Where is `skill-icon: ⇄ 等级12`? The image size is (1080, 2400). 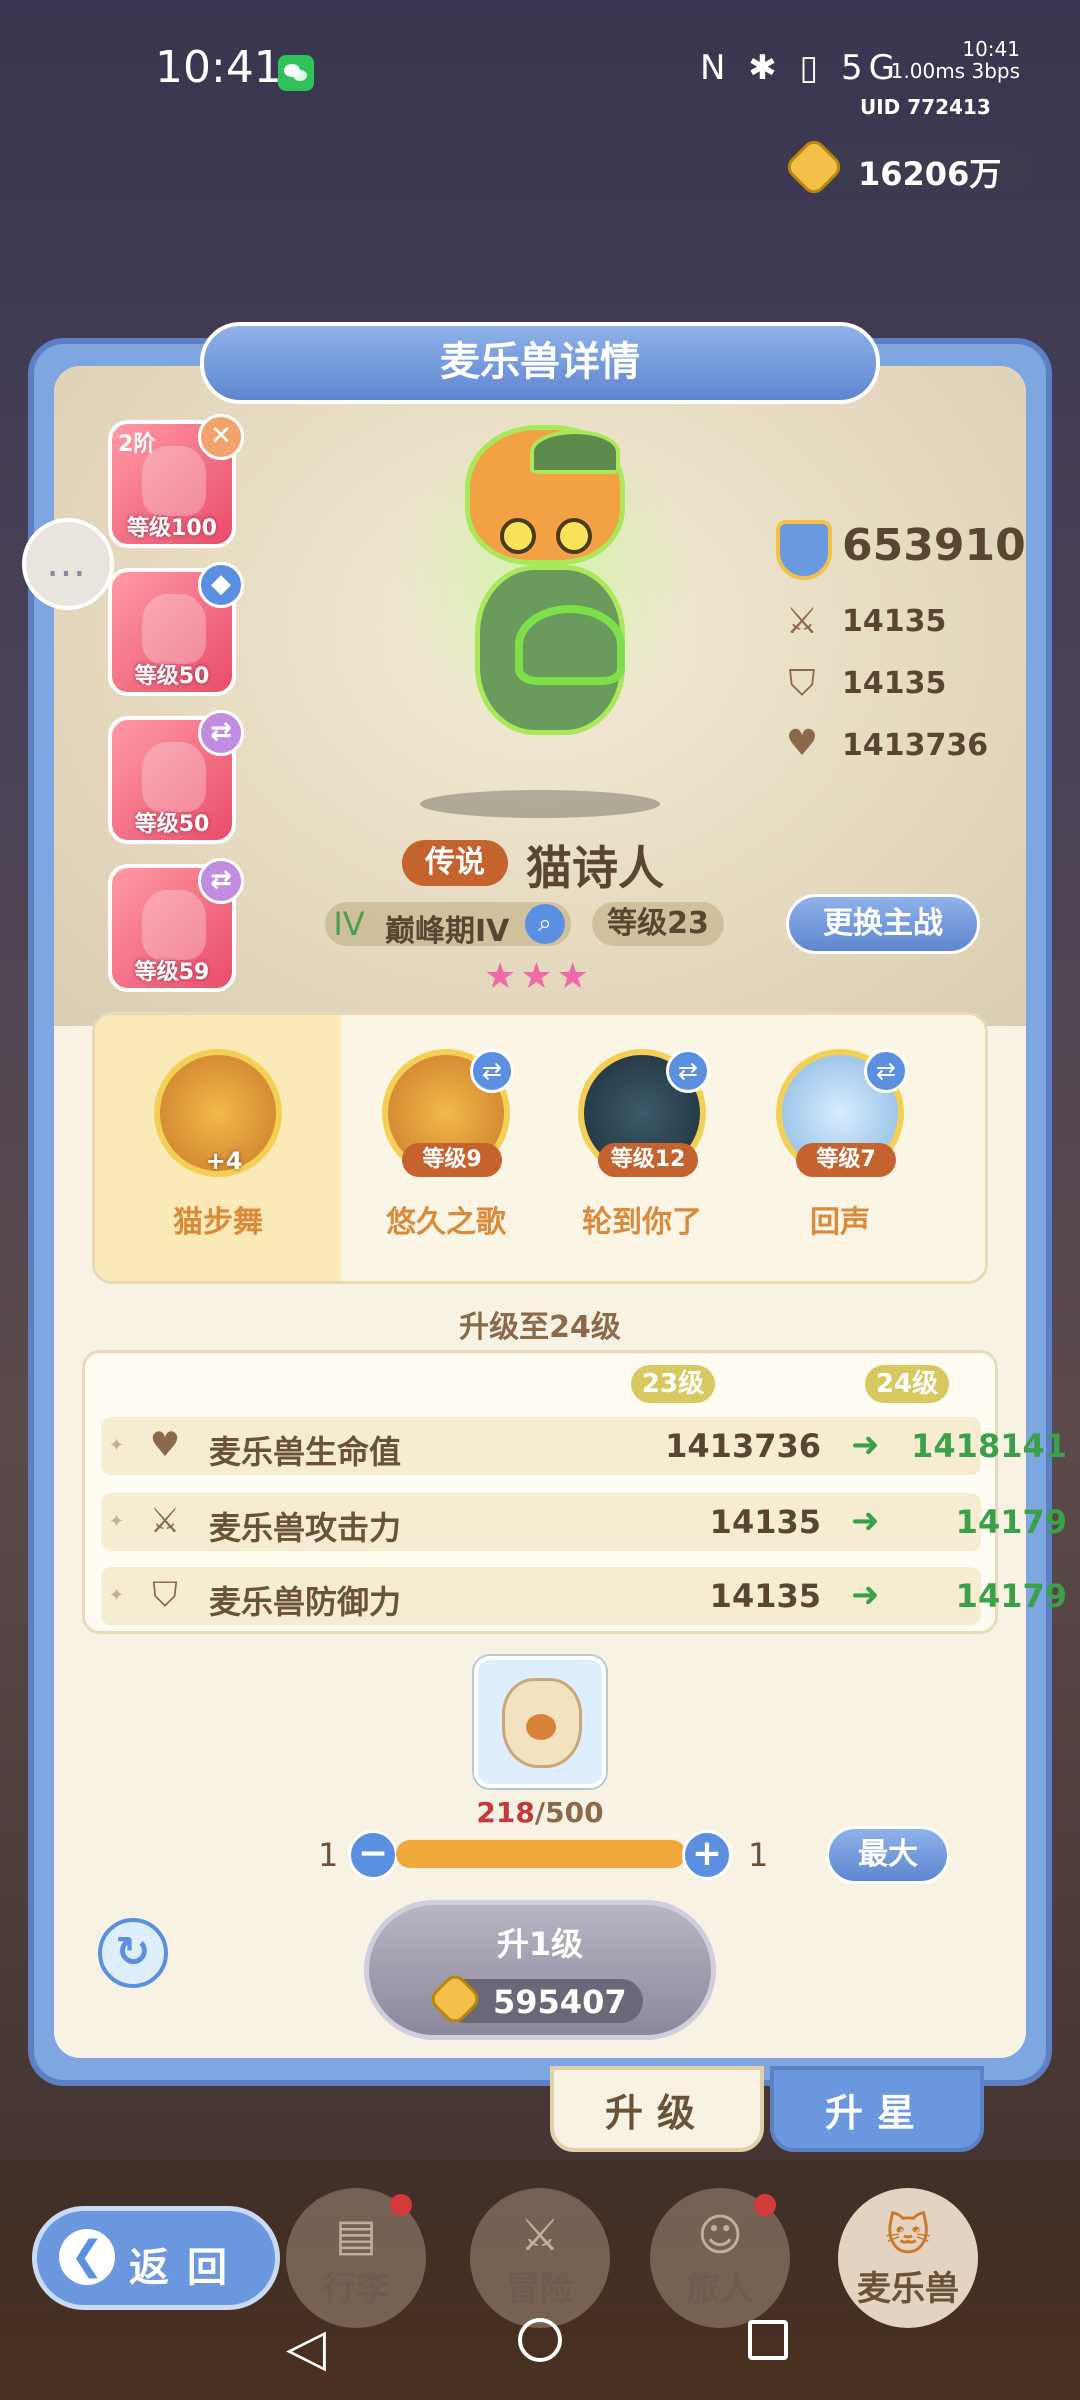
skill-icon: ⇄ 等级12 is located at coordinates (644, 1113).